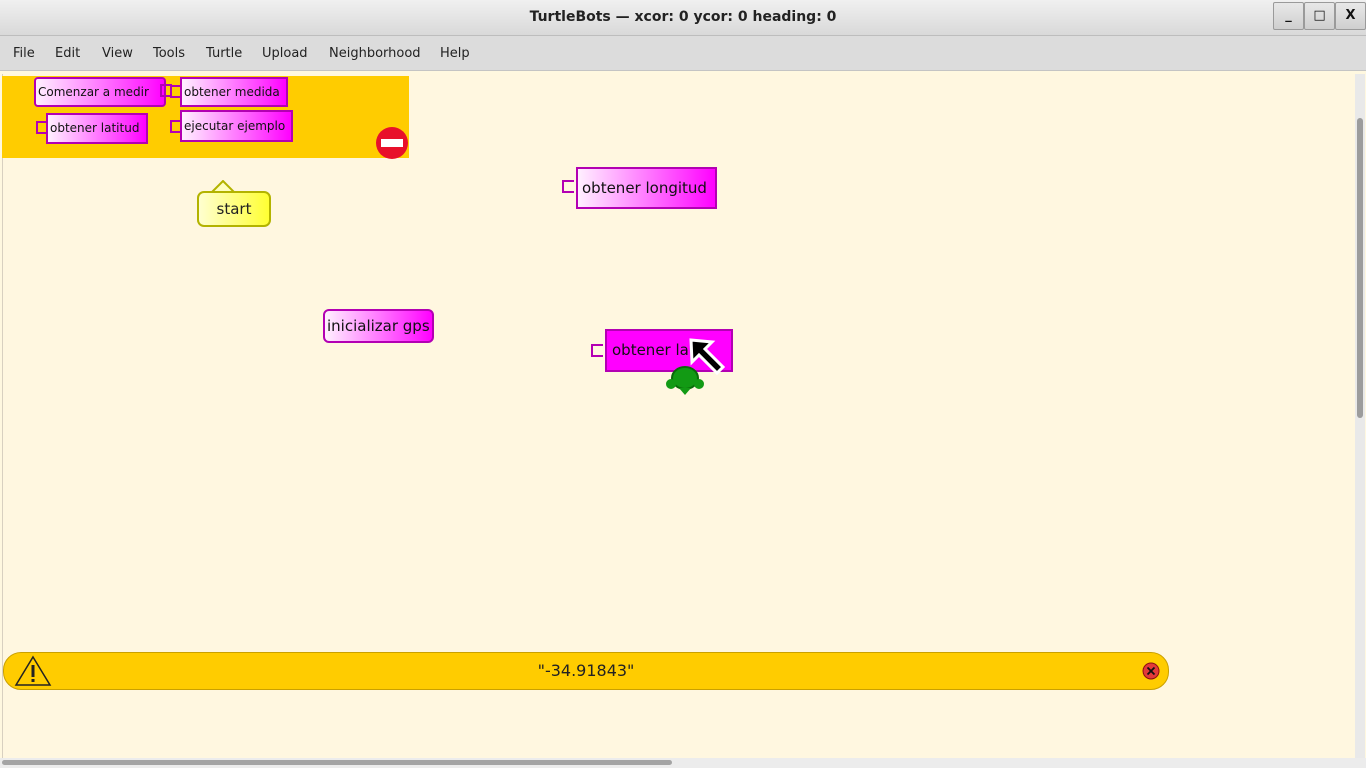 The width and height of the screenshot is (1366, 768). Describe the element at coordinates (234, 209) in the screenshot. I see `start-block: start` at that location.